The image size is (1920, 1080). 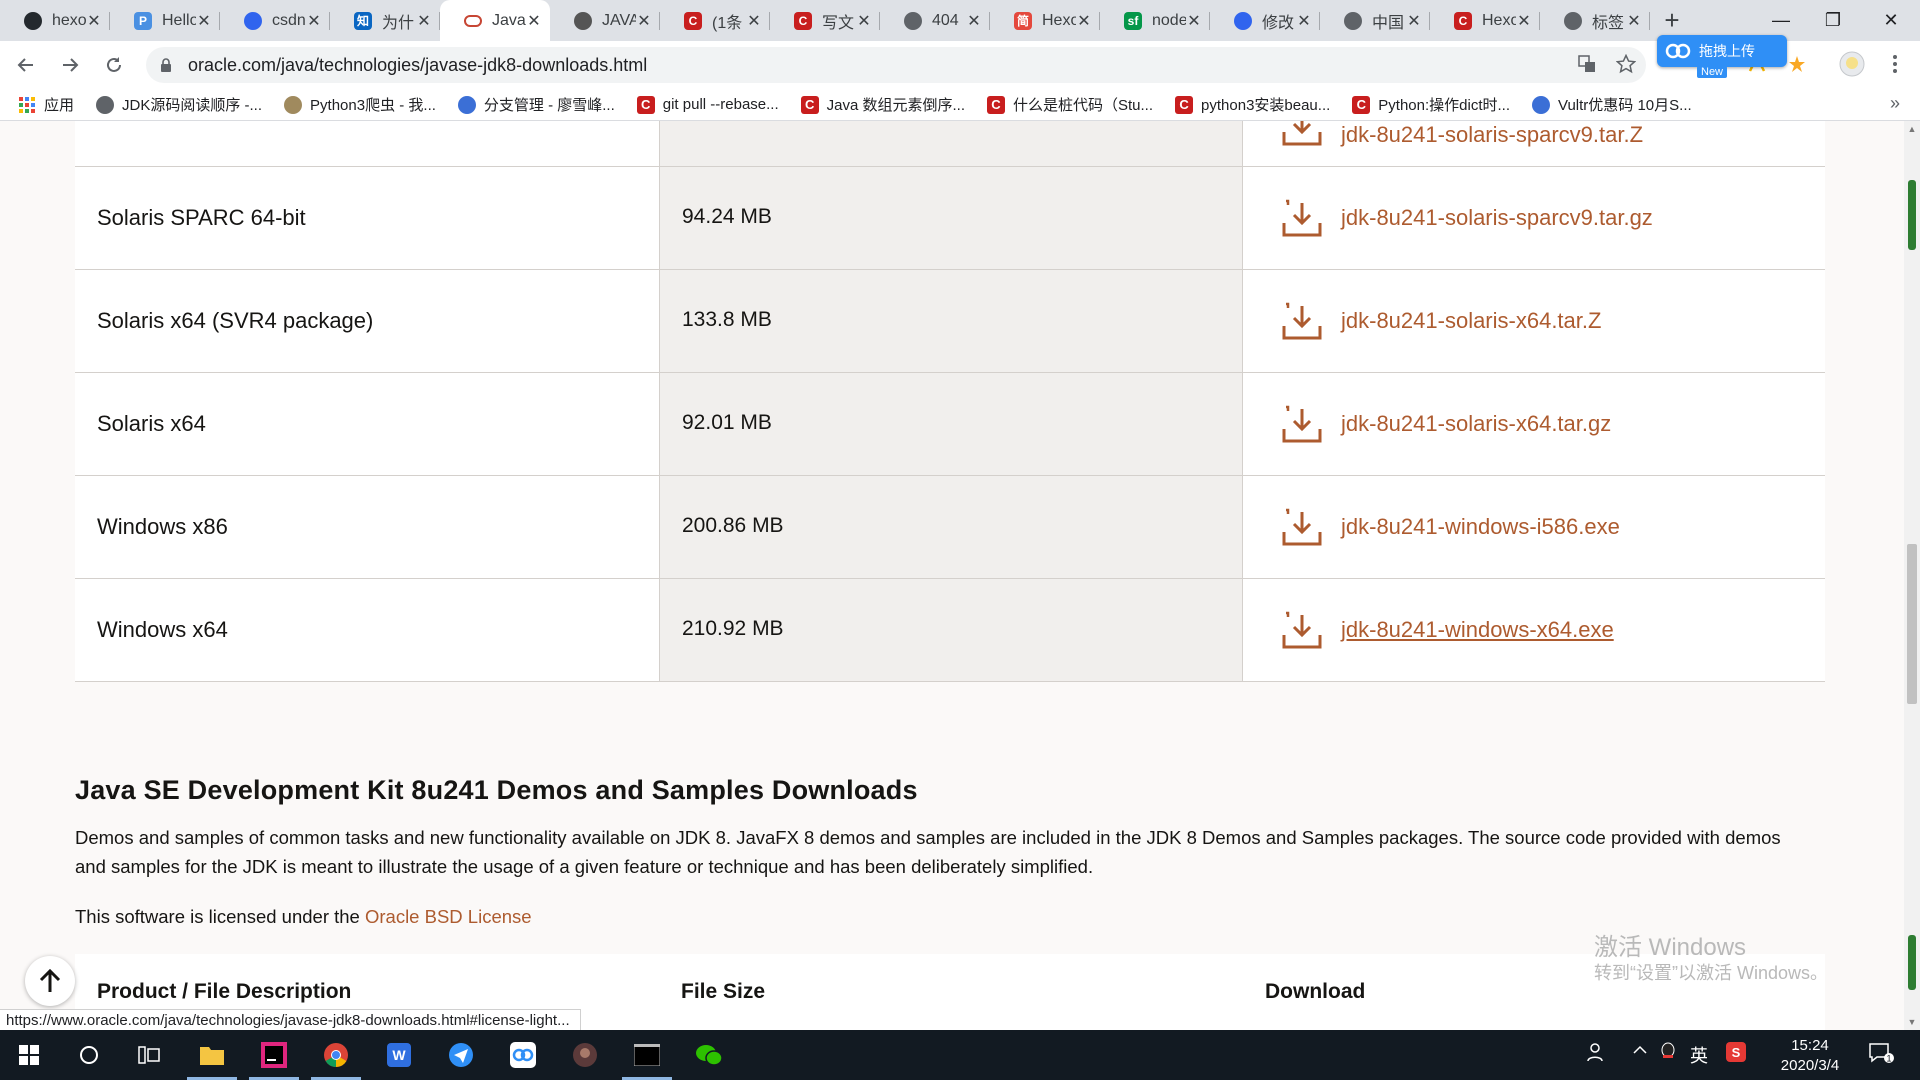 What do you see at coordinates (461, 1055) in the screenshot?
I see `feishu-taskbar` at bounding box center [461, 1055].